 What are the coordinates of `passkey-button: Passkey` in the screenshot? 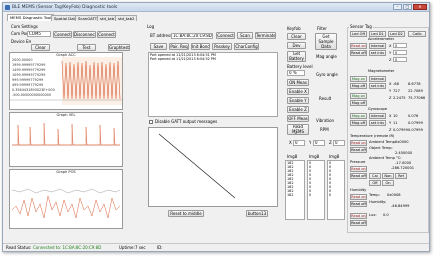 It's located at (222, 46).